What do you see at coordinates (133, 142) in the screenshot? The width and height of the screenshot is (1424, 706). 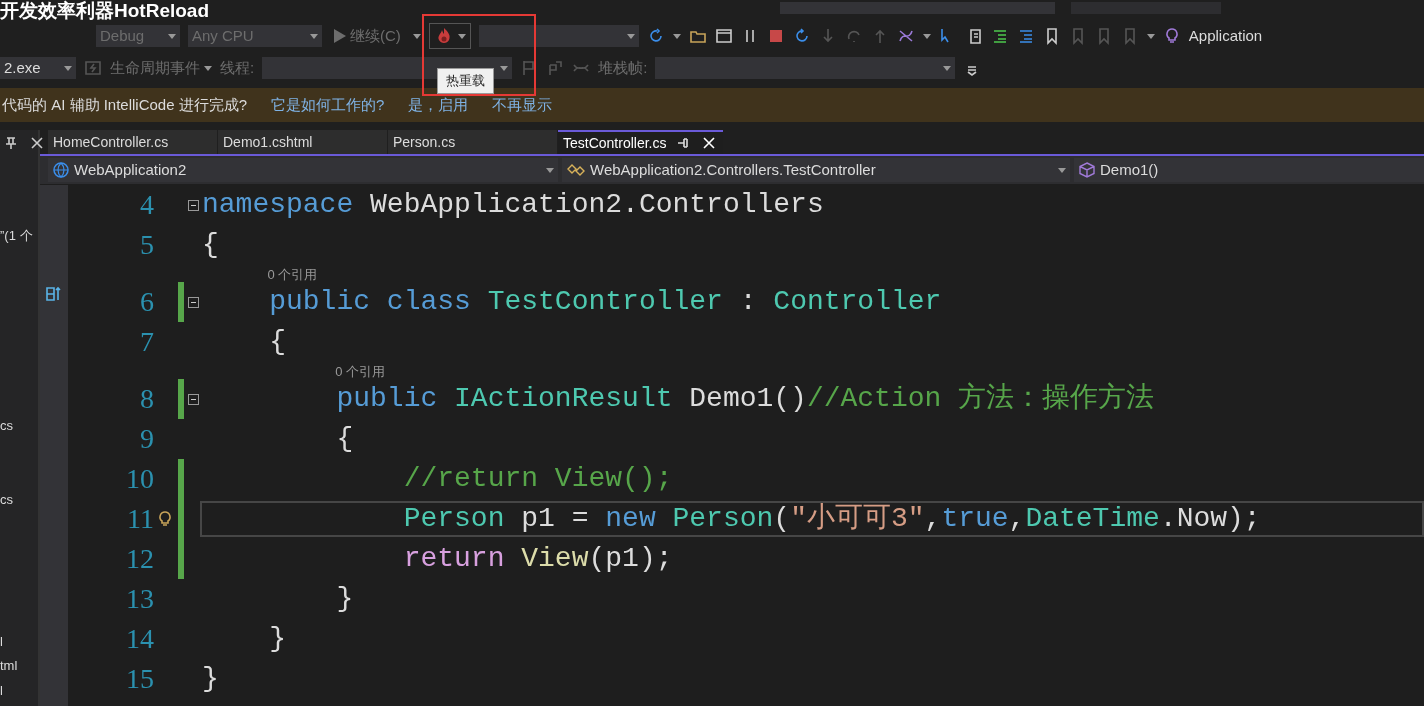 I see `editor-tab: HomeController.cs` at bounding box center [133, 142].